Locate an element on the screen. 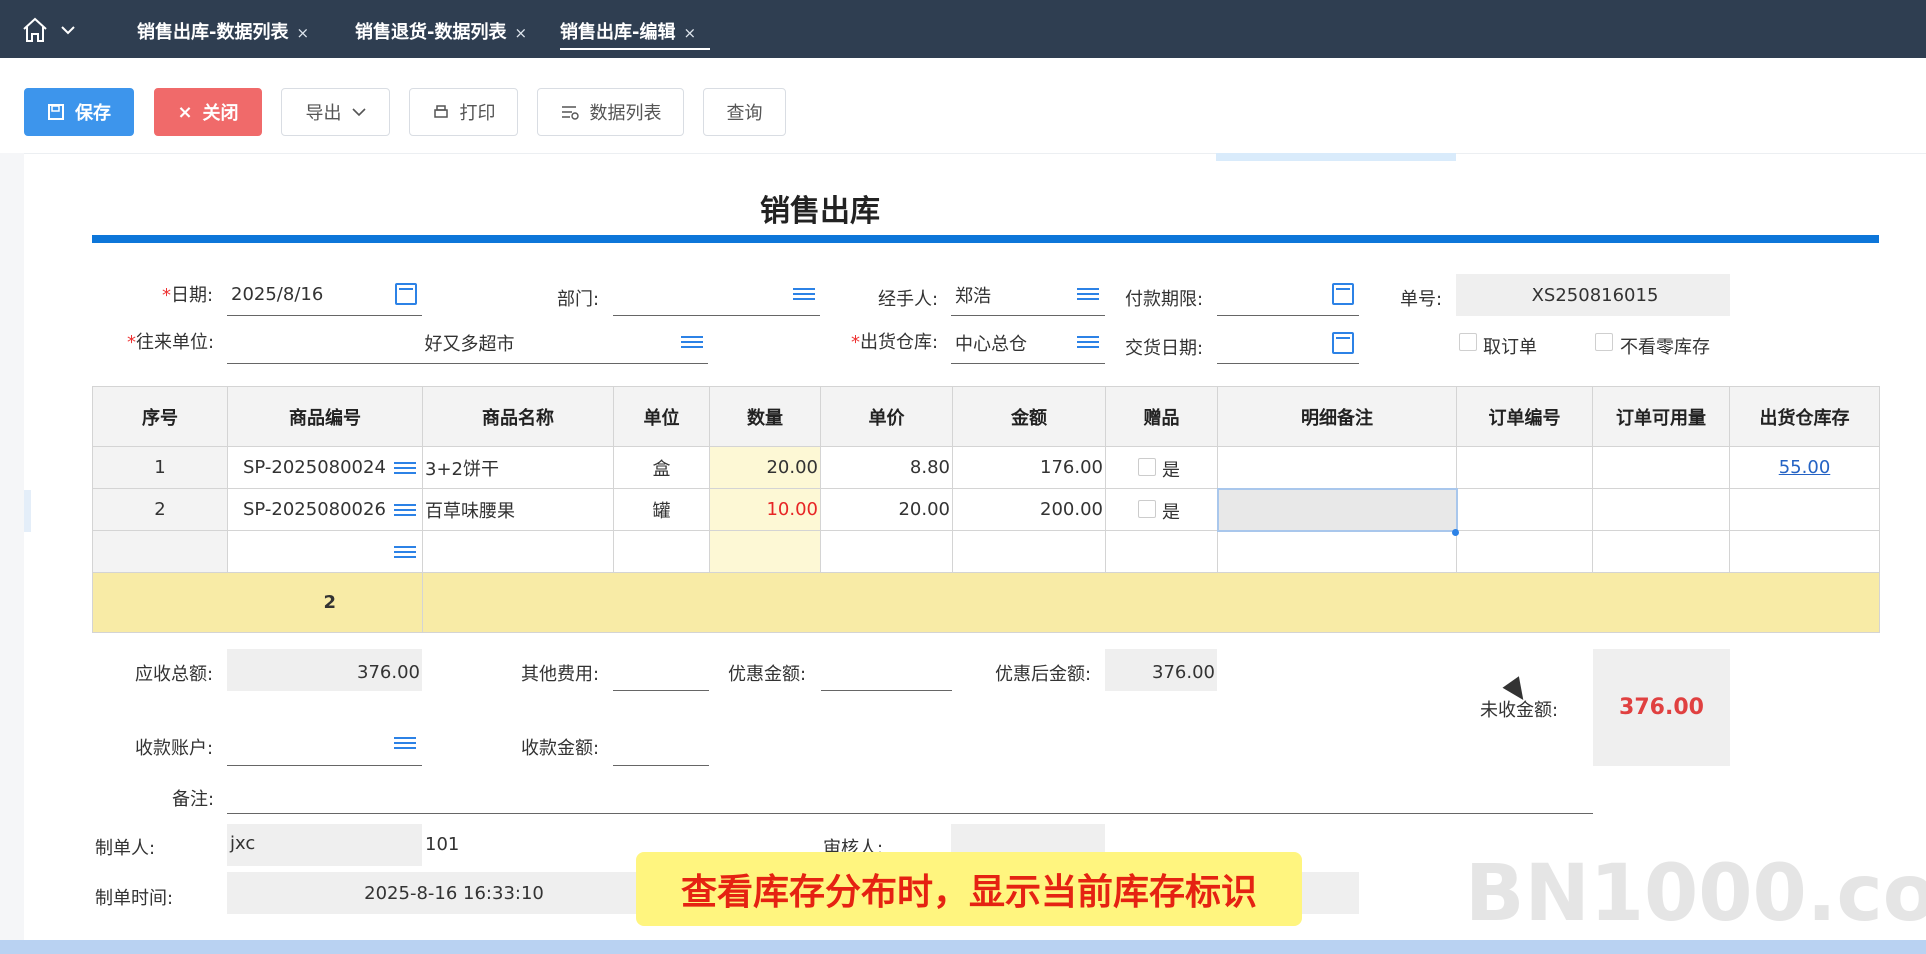 The width and height of the screenshot is (1926, 954). amount-cell: 176.00 is located at coordinates (1029, 467).